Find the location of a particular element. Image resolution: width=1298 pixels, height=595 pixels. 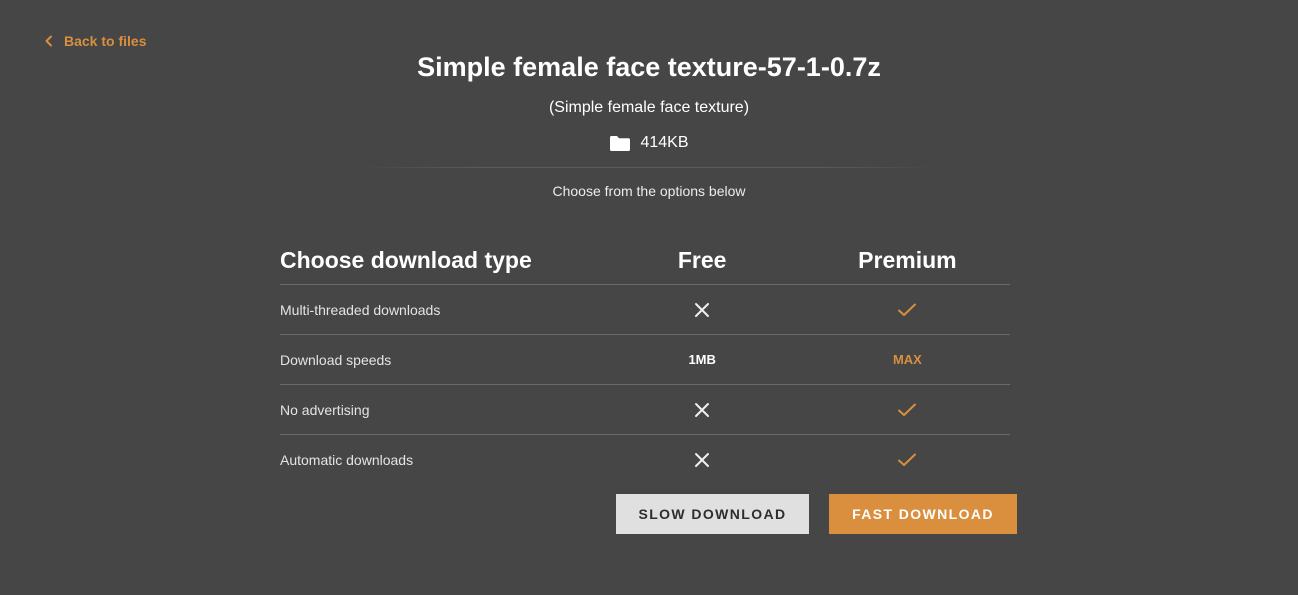

row-feature-label: Multi-threaded downloads is located at coordinates (360, 309).